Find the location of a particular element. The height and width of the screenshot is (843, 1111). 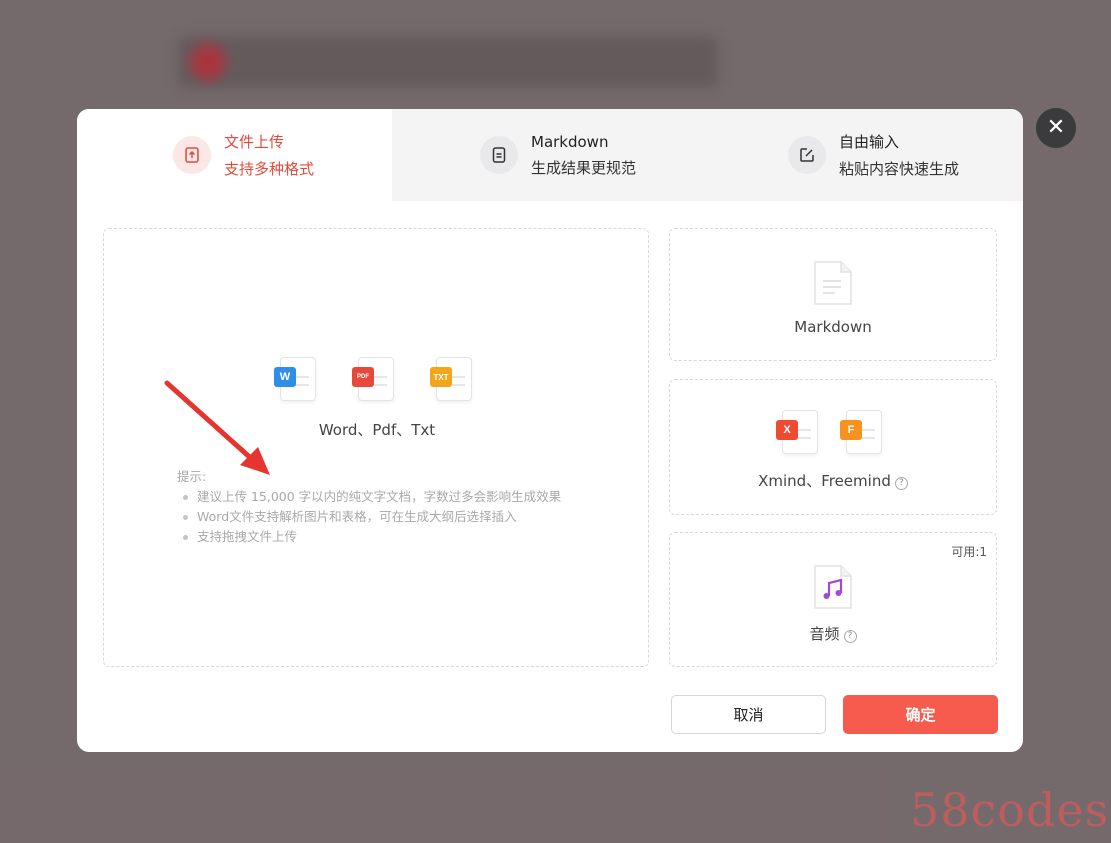

mindmap-card-label: Xmind、Freemind? is located at coordinates (833, 480).